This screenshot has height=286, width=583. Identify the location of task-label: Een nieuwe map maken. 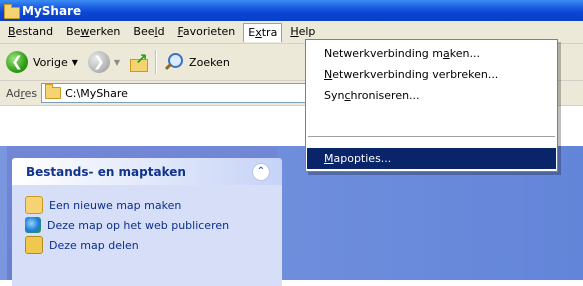
(115, 205).